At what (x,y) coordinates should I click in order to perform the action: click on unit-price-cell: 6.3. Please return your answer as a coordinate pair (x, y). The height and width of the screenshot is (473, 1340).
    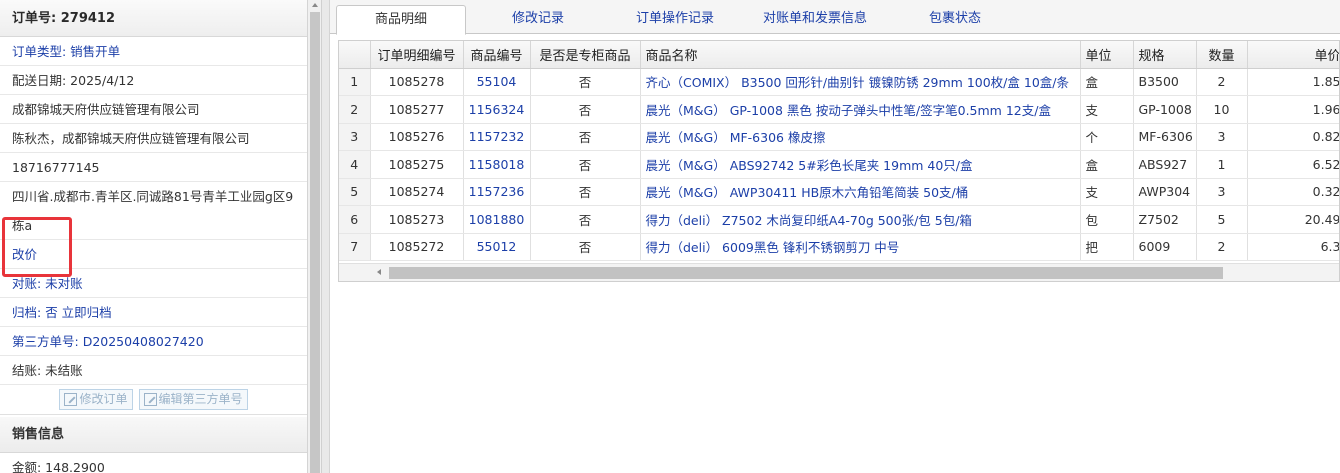
    Looking at the image, I should click on (1293, 247).